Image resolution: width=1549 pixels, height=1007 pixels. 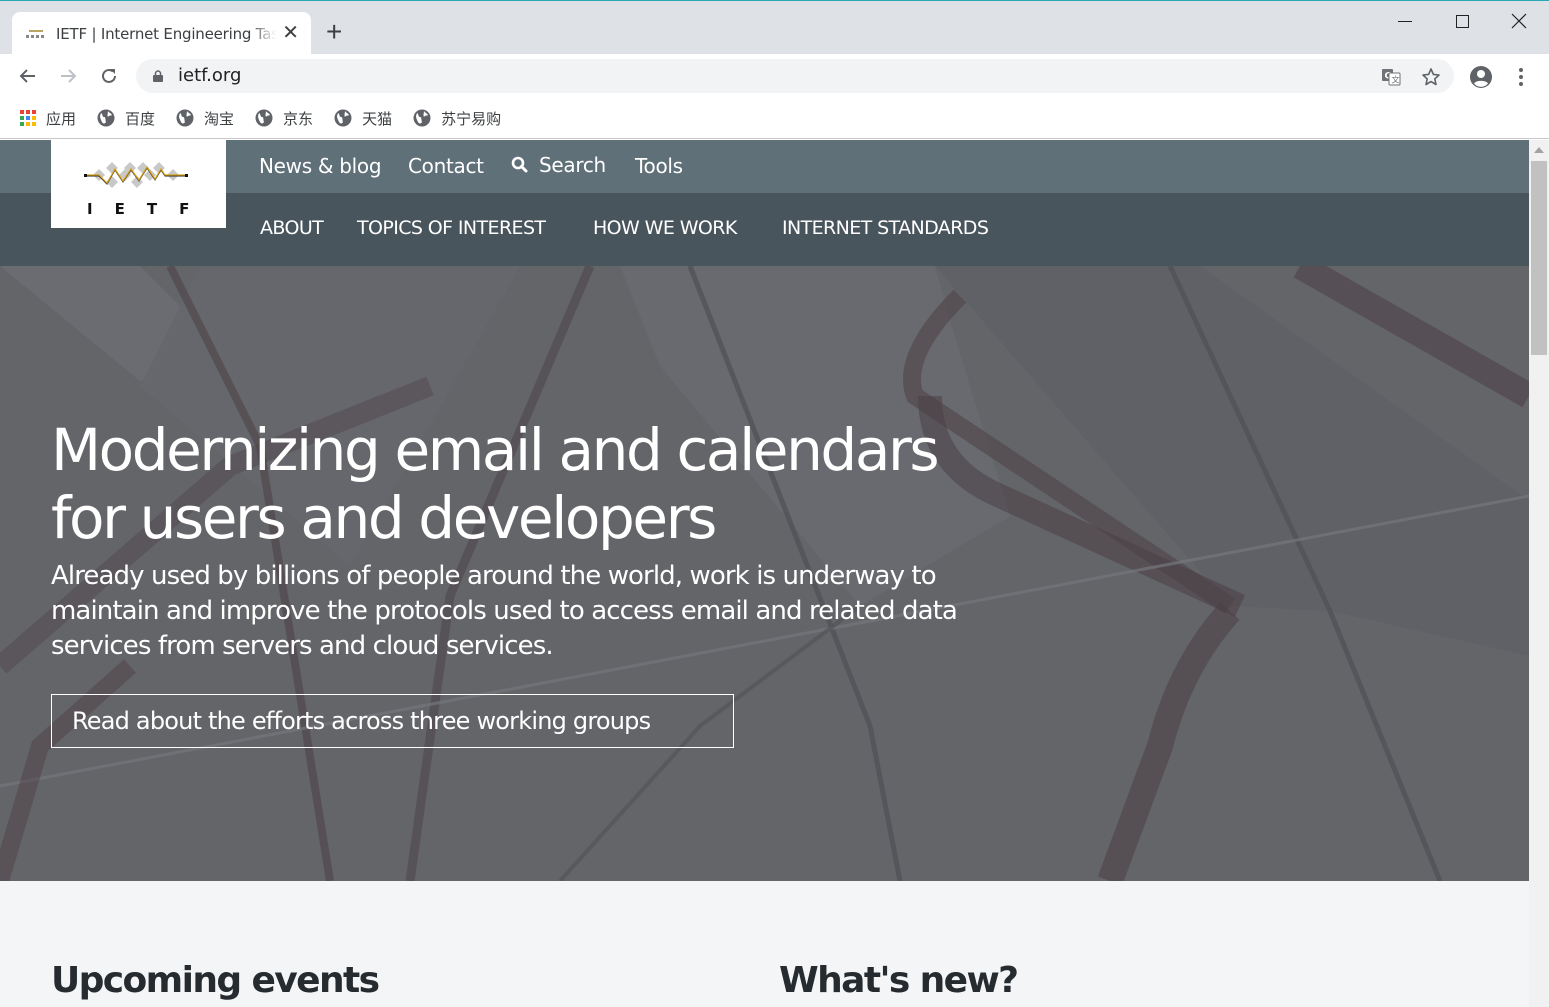 What do you see at coordinates (1521, 77) in the screenshot?
I see `browser-menu-button` at bounding box center [1521, 77].